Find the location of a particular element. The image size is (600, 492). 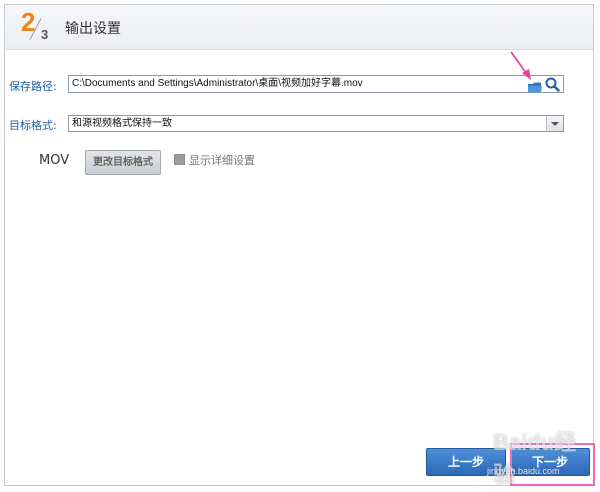

page-title: 输出设置 is located at coordinates (93, 29).